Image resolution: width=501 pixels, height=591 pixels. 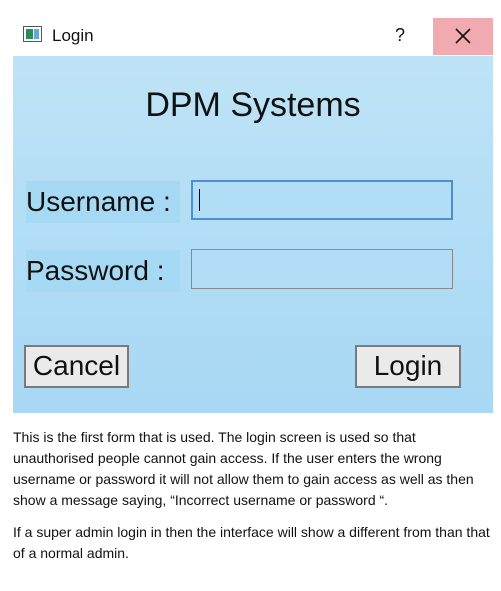 I want to click on text-caret, so click(x=199, y=200).